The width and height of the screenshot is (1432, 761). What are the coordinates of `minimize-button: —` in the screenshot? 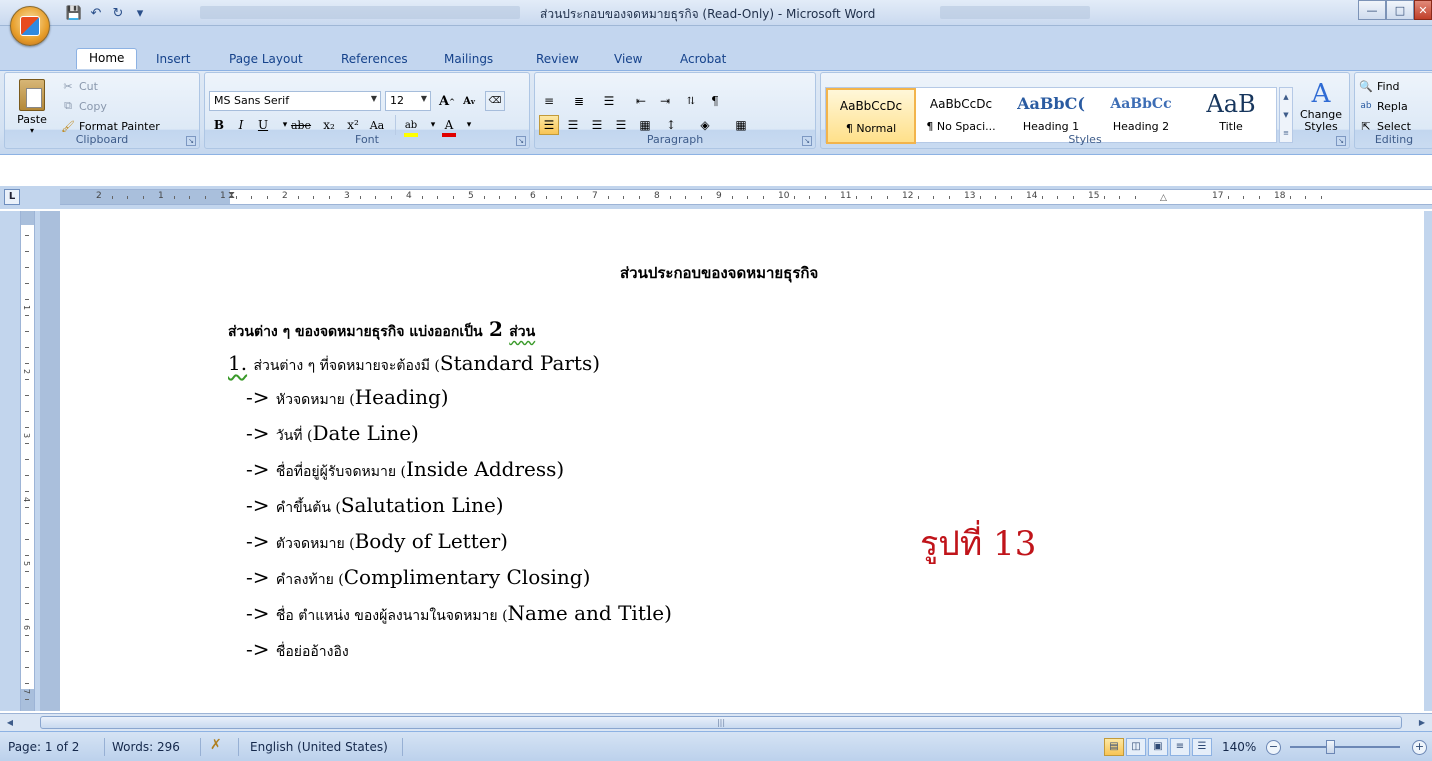 It's located at (1372, 10).